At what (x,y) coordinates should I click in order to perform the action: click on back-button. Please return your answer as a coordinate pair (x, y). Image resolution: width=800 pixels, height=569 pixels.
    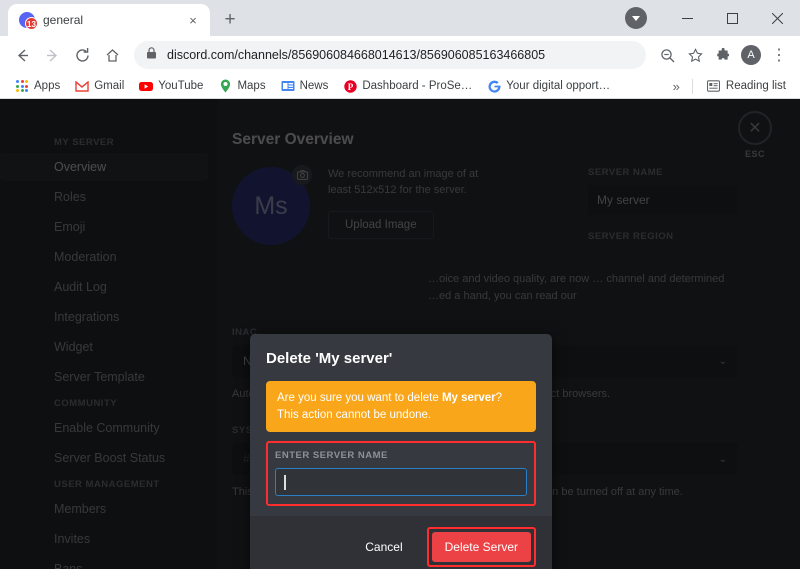
    Looking at the image, I should click on (22, 55).